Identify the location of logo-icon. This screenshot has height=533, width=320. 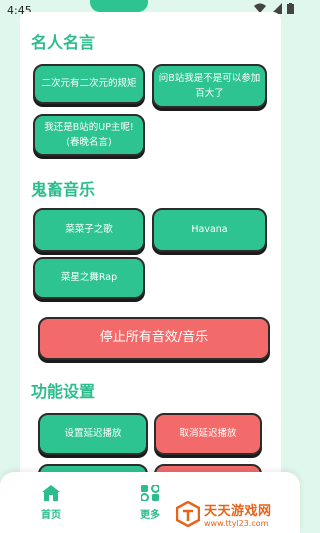
(188, 513).